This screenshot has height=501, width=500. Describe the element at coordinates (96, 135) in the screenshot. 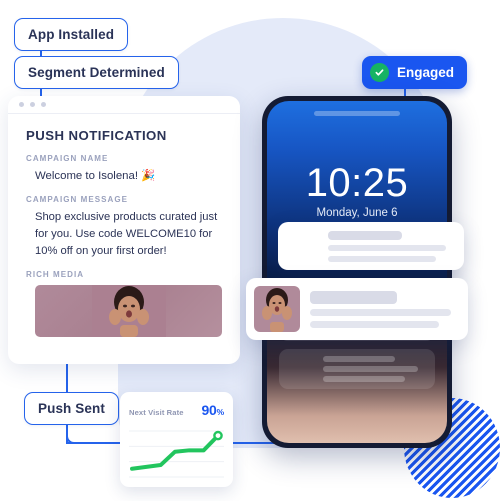

I see `push-card-title: PUSH NOTIFICATION` at that location.